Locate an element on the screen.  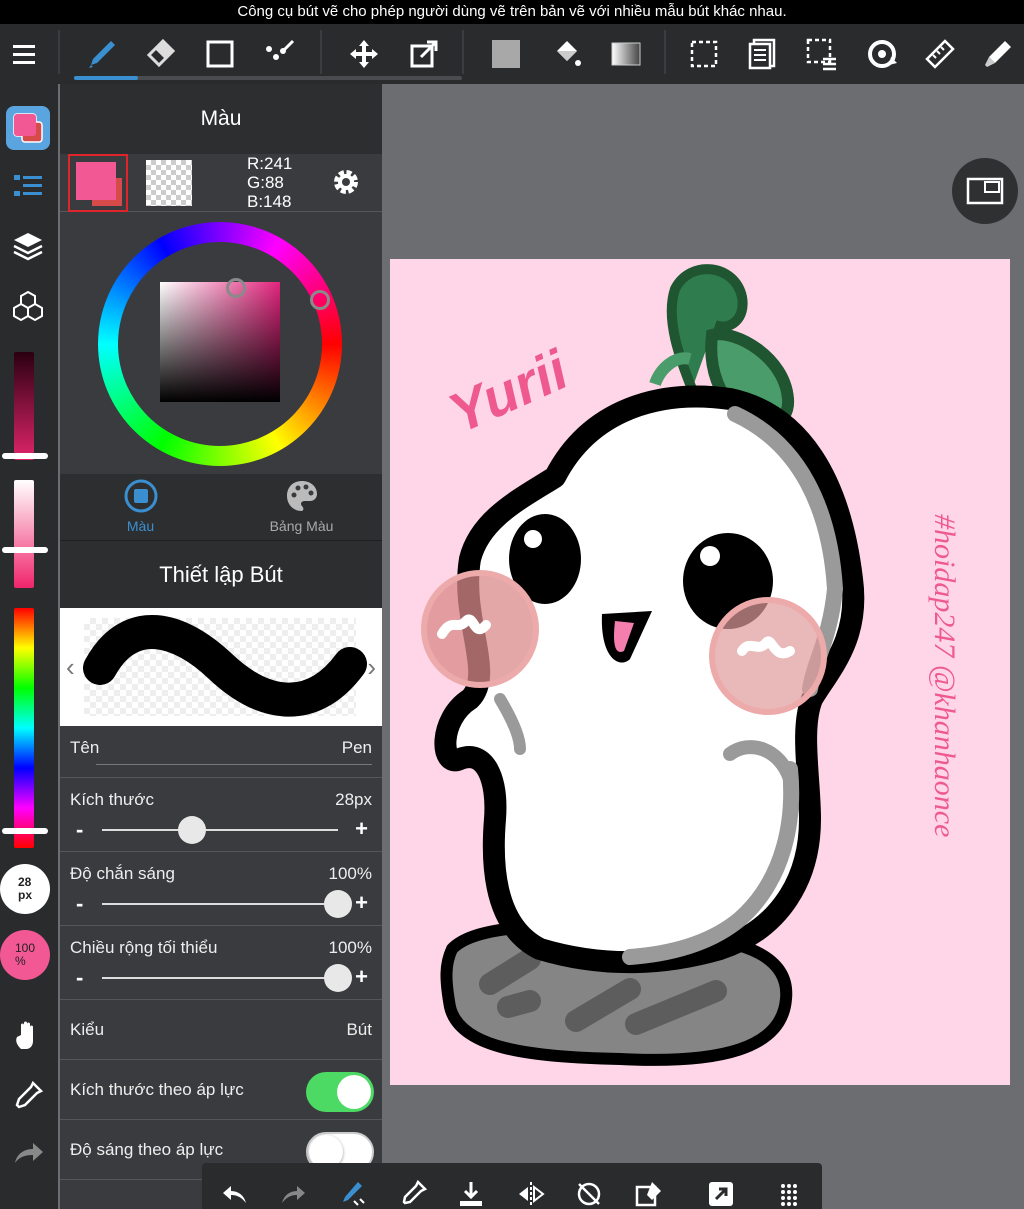
brightness-slider is located at coordinates (24, 406).